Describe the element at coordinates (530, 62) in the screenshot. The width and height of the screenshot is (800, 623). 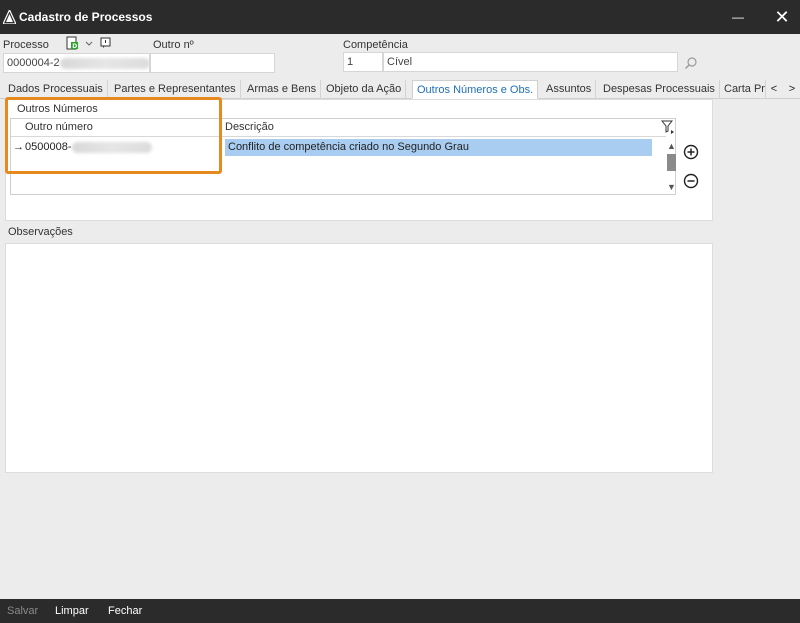
I see `competencia-name-field: Cível` at that location.